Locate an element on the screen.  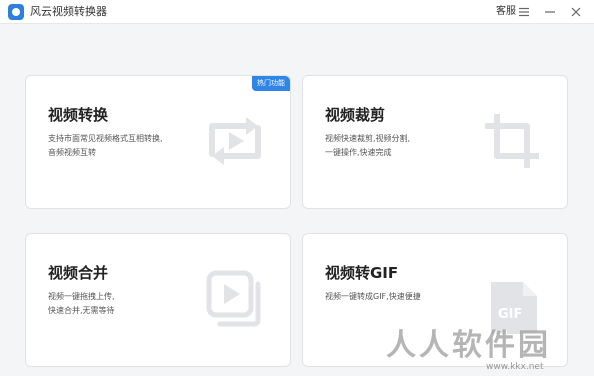
title-bar: 风云视频转换器 客服 is located at coordinates (297, 12).